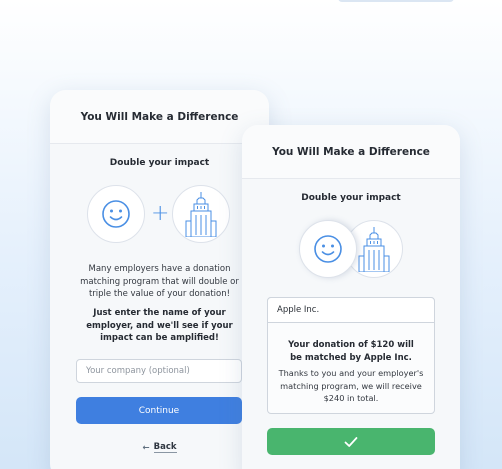 This screenshot has height=469, width=502. Describe the element at coordinates (396, 1) in the screenshot. I see `background-pill` at that location.